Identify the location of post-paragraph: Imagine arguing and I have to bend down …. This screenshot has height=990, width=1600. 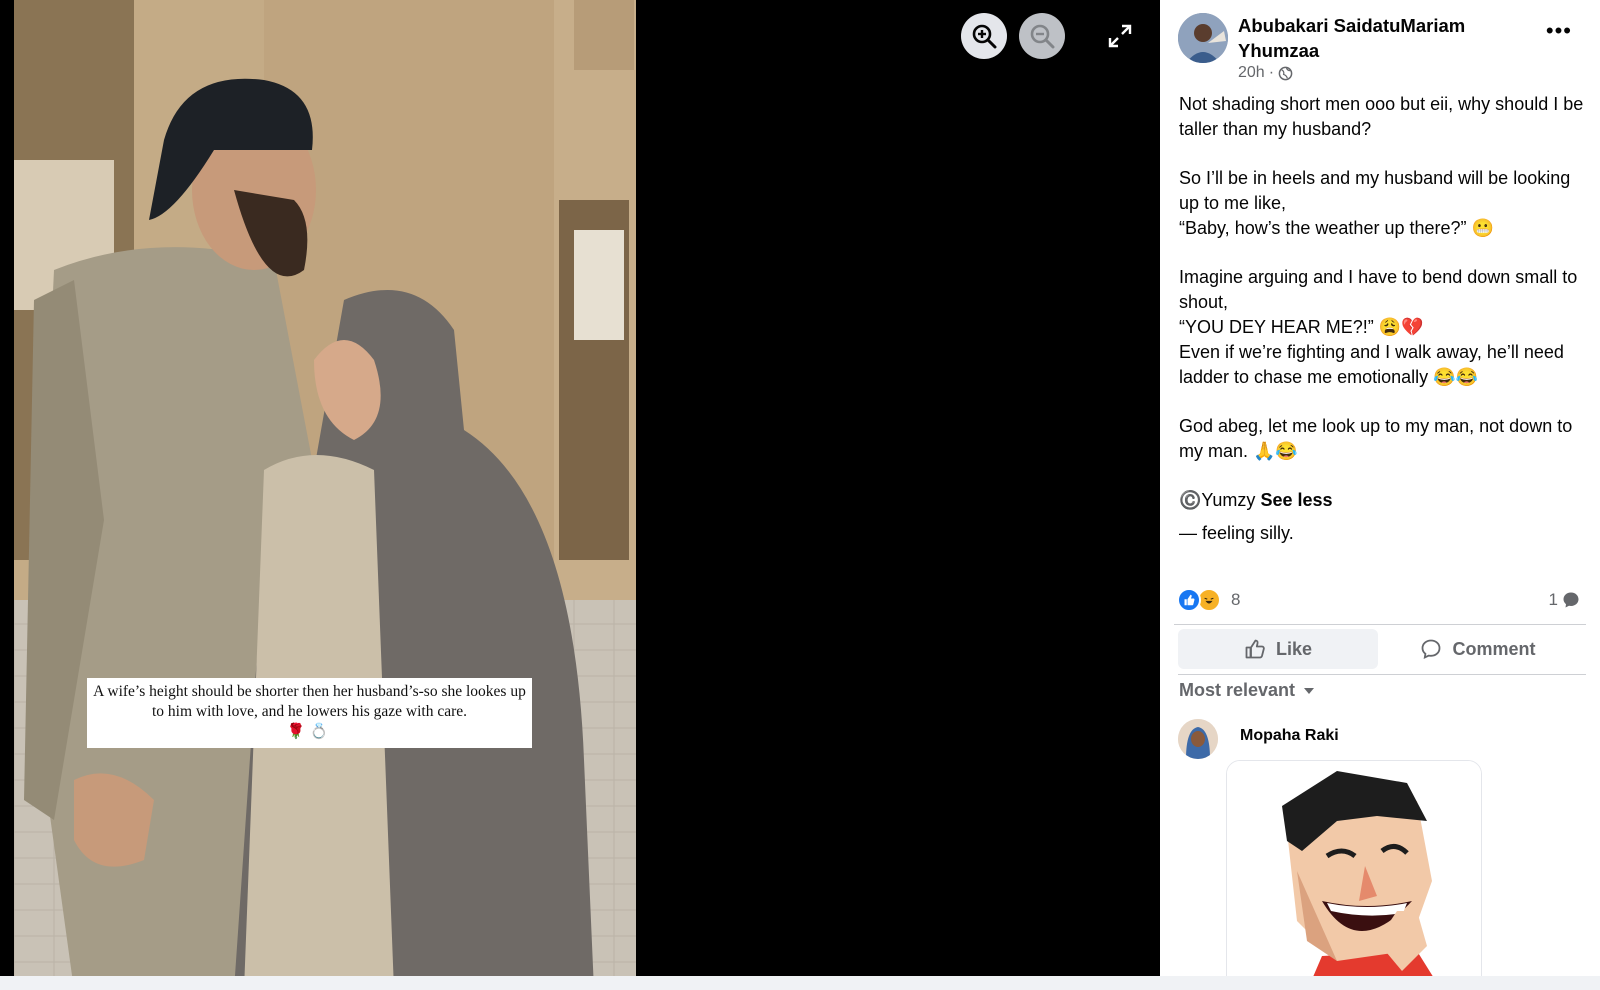
(1378, 289).